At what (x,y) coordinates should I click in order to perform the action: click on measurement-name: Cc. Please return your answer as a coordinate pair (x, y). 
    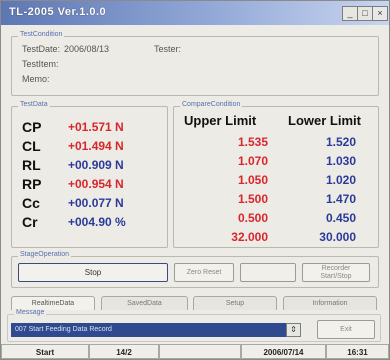
    Looking at the image, I should click on (31, 203).